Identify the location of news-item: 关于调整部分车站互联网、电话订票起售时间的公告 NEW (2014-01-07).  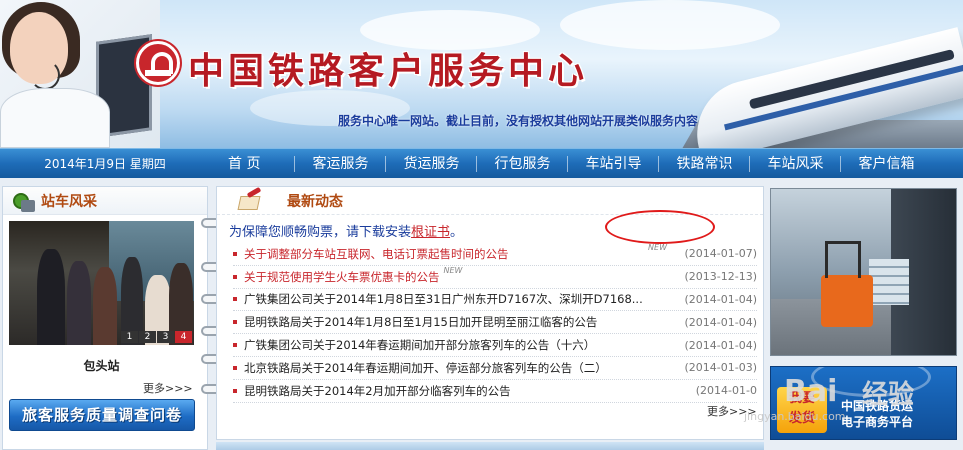
(495, 254).